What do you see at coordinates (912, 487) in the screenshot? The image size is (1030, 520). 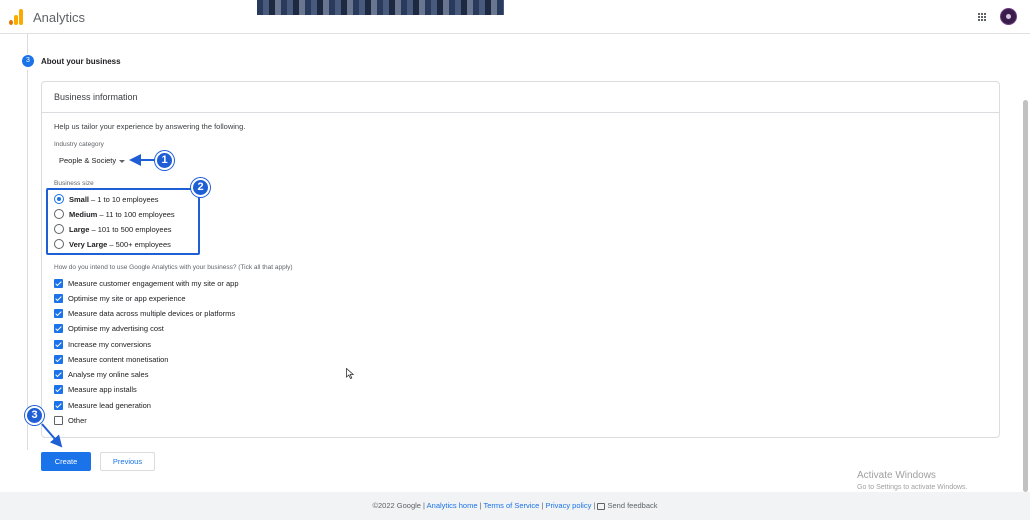 I see `activate-windows-subtitle: Go to Settings to activate Windows.` at bounding box center [912, 487].